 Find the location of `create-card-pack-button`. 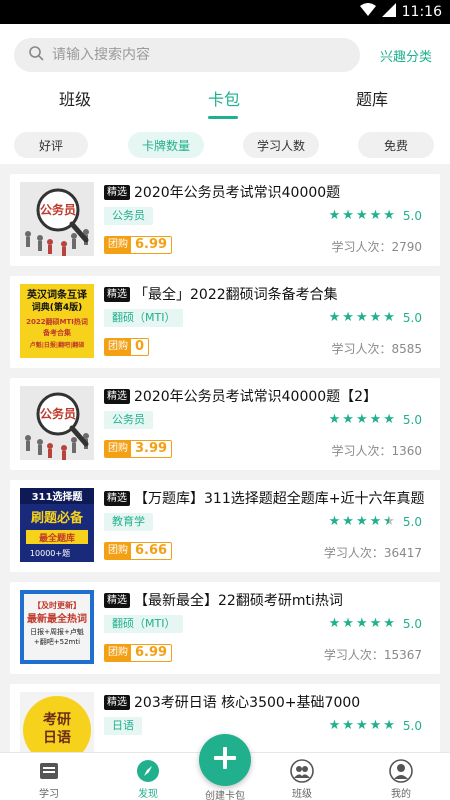

create-card-pack-button is located at coordinates (225, 760).